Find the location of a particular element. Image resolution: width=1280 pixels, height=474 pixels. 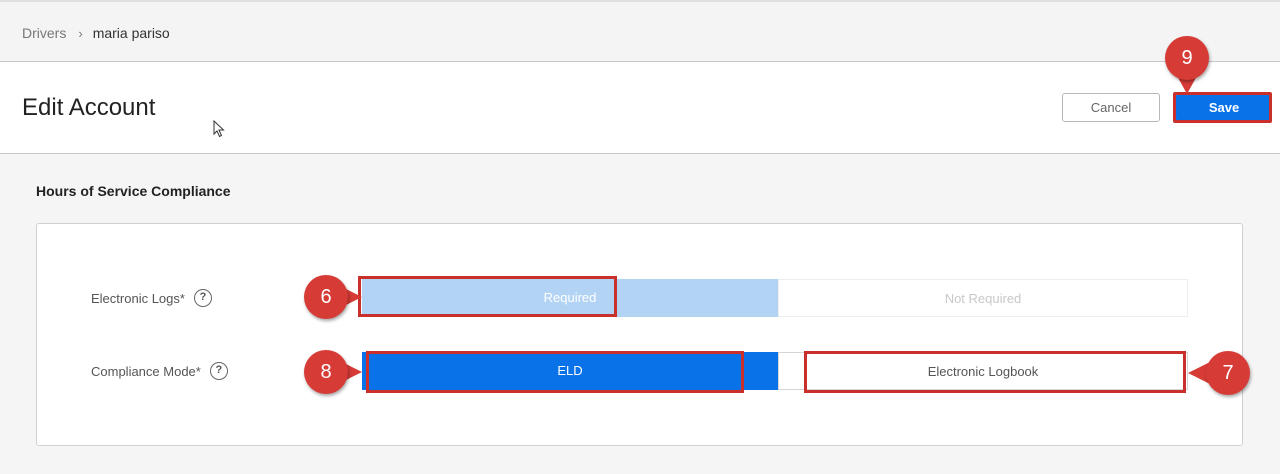

compliance-mode-logbook-option: Electronic Logbook is located at coordinates (983, 371).